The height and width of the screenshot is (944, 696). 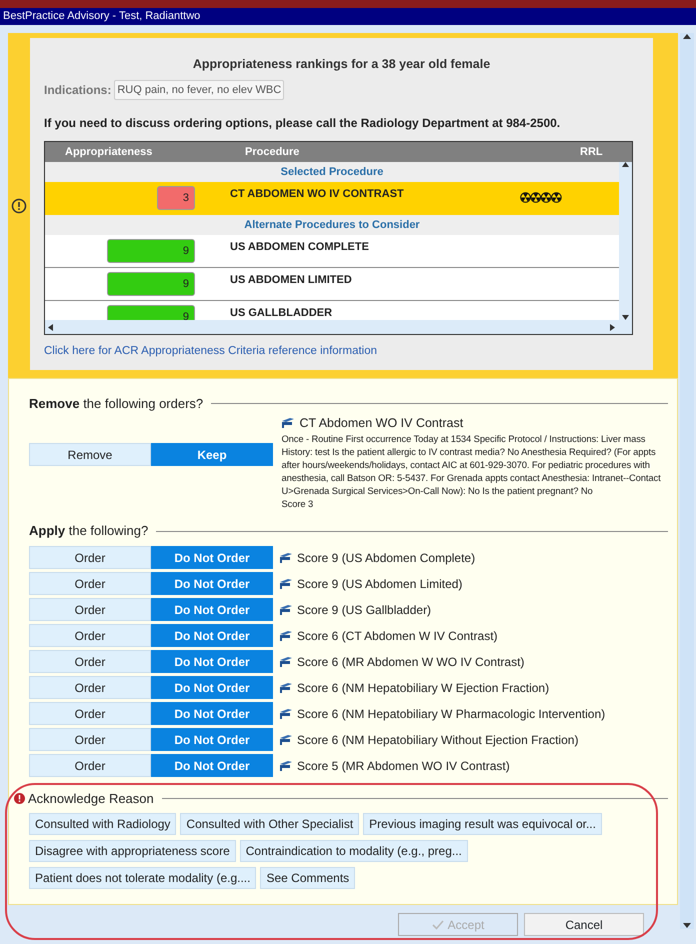 I want to click on order-option-text: Score 6 (MR Abdomen W WO IV Contrast), so click(x=410, y=662).